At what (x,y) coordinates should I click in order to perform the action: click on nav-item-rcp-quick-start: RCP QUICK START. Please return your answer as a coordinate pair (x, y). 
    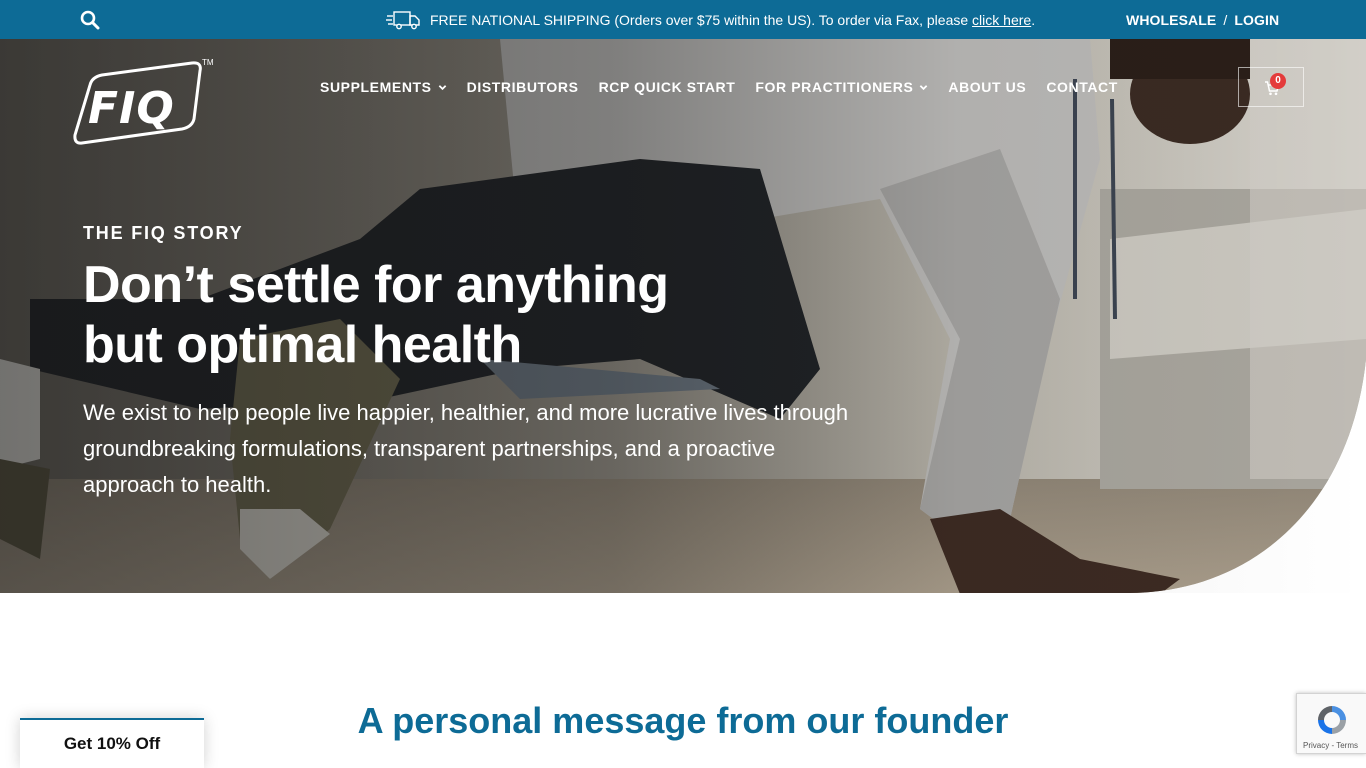
    Looking at the image, I should click on (667, 87).